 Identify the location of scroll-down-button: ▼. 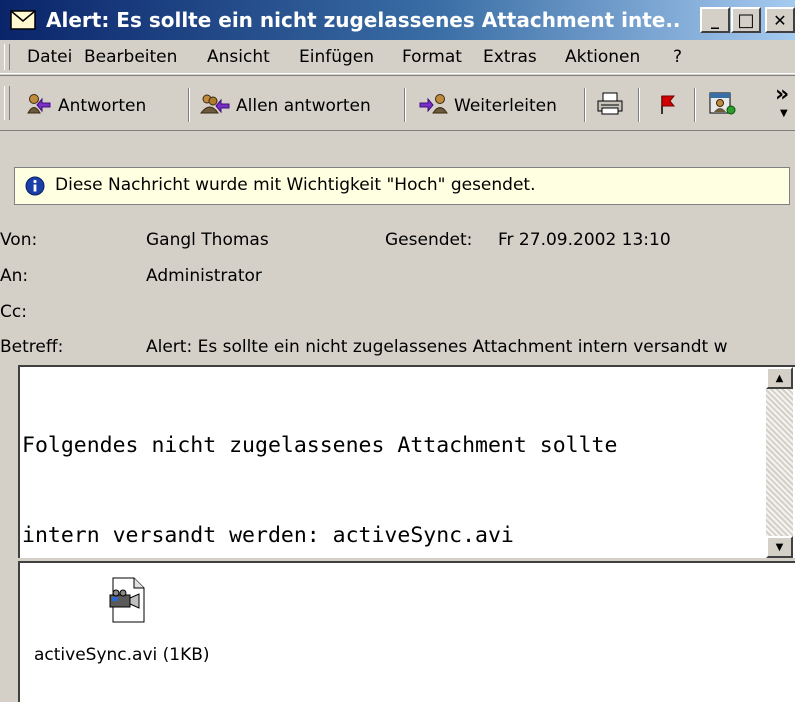
(779, 547).